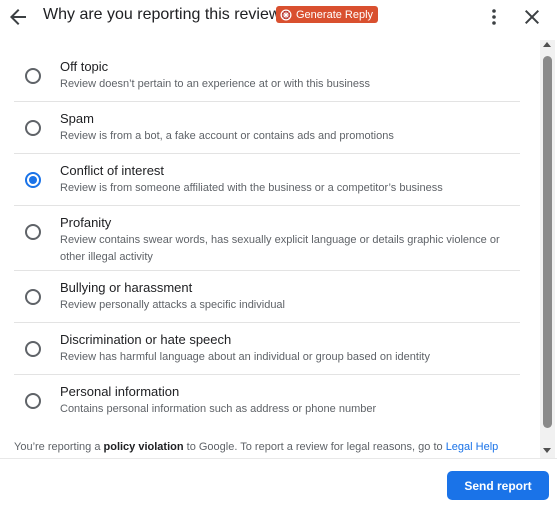 This screenshot has height=507, width=557. I want to click on legal-help-link: Legal Help, so click(472, 447).